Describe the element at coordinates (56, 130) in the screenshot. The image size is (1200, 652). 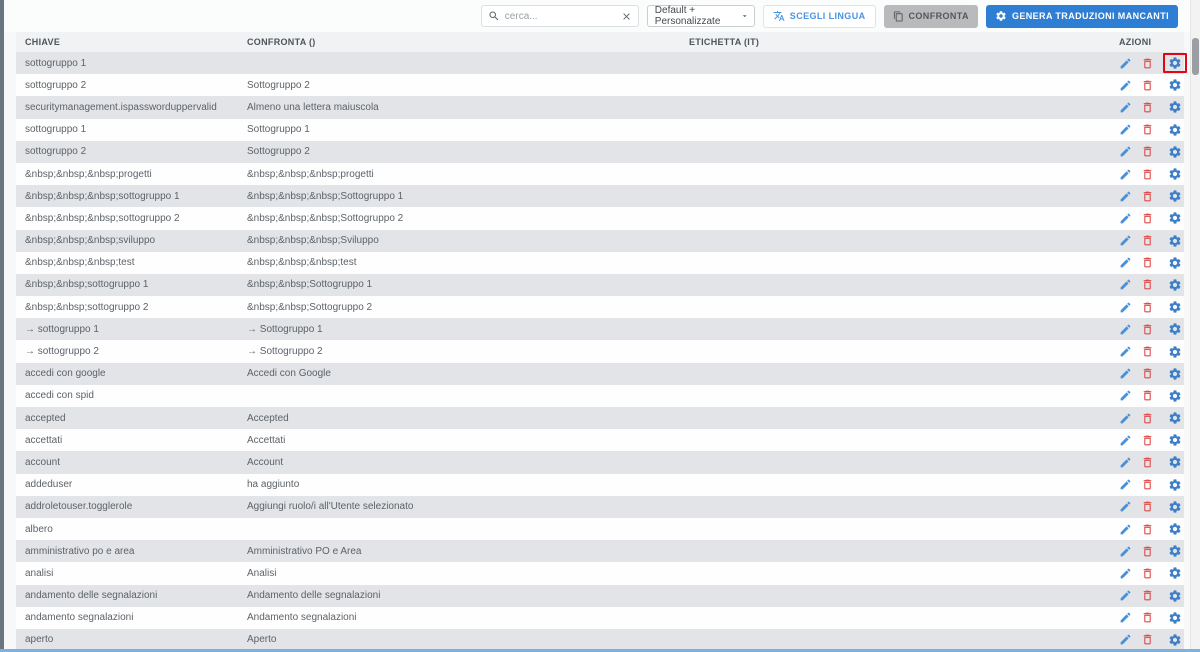
I see `key-cell: sottogruppo 1` at that location.